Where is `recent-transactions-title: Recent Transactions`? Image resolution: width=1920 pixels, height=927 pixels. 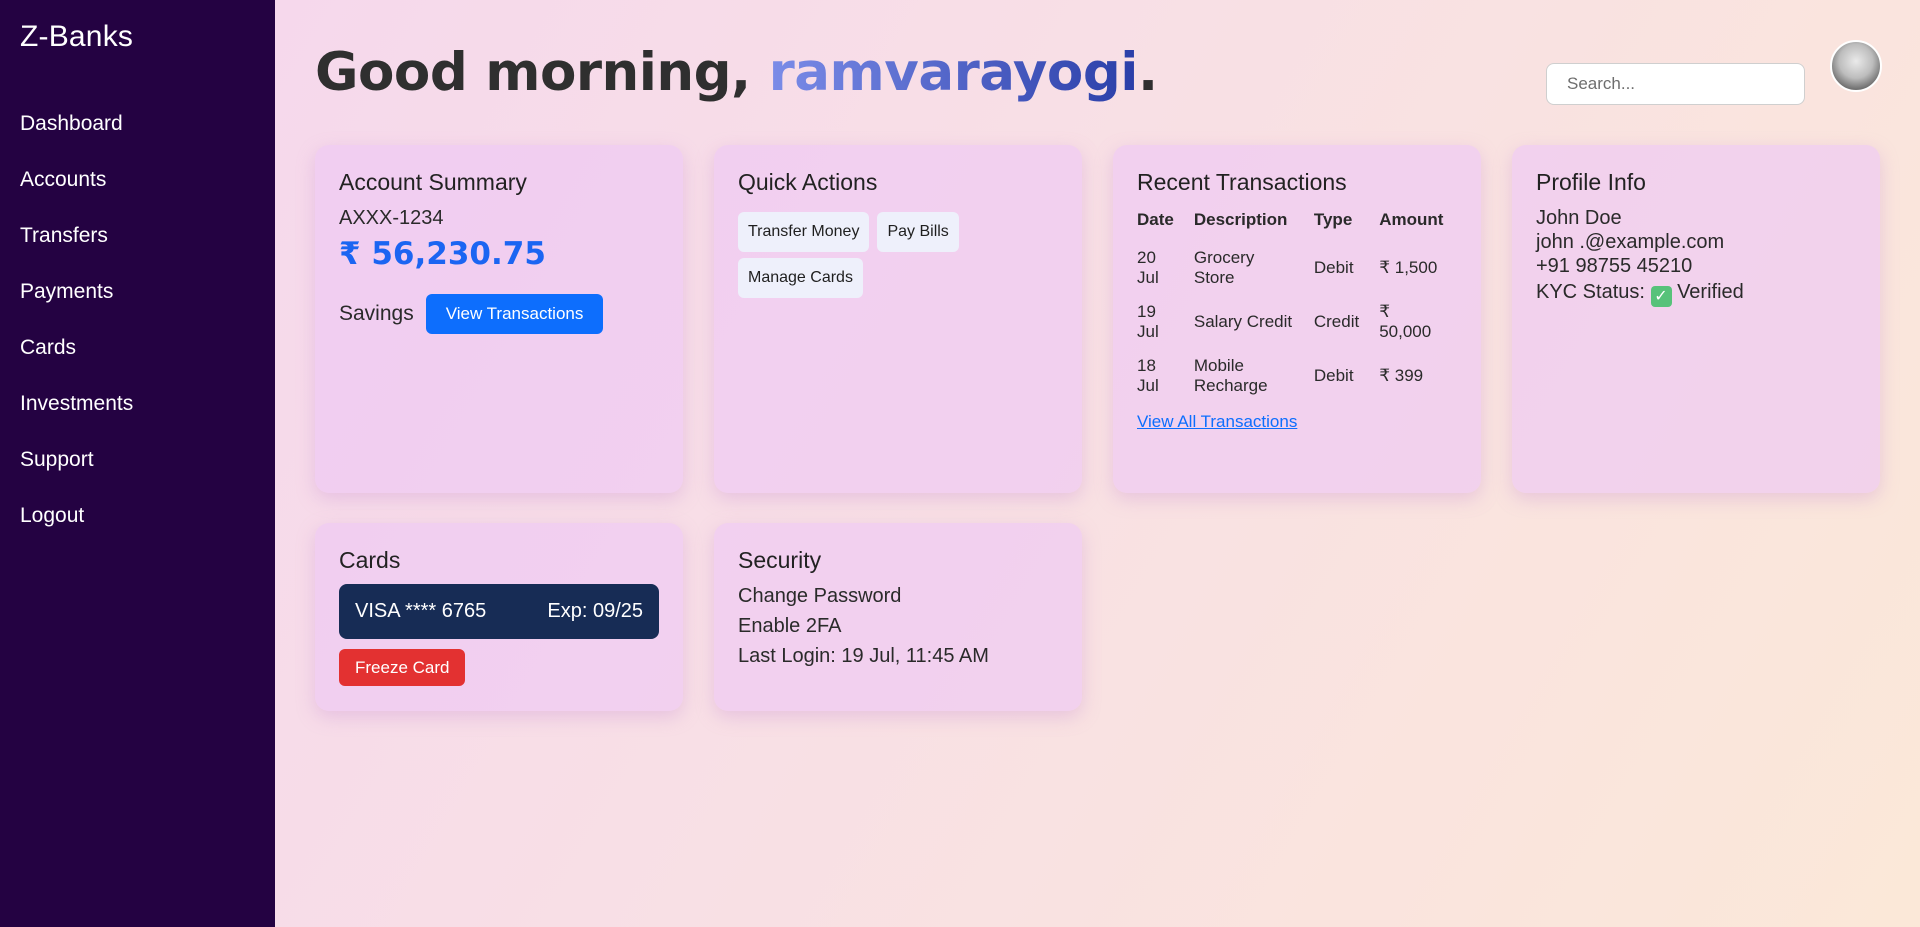
recent-transactions-title: Recent Transactions is located at coordinates (1242, 182).